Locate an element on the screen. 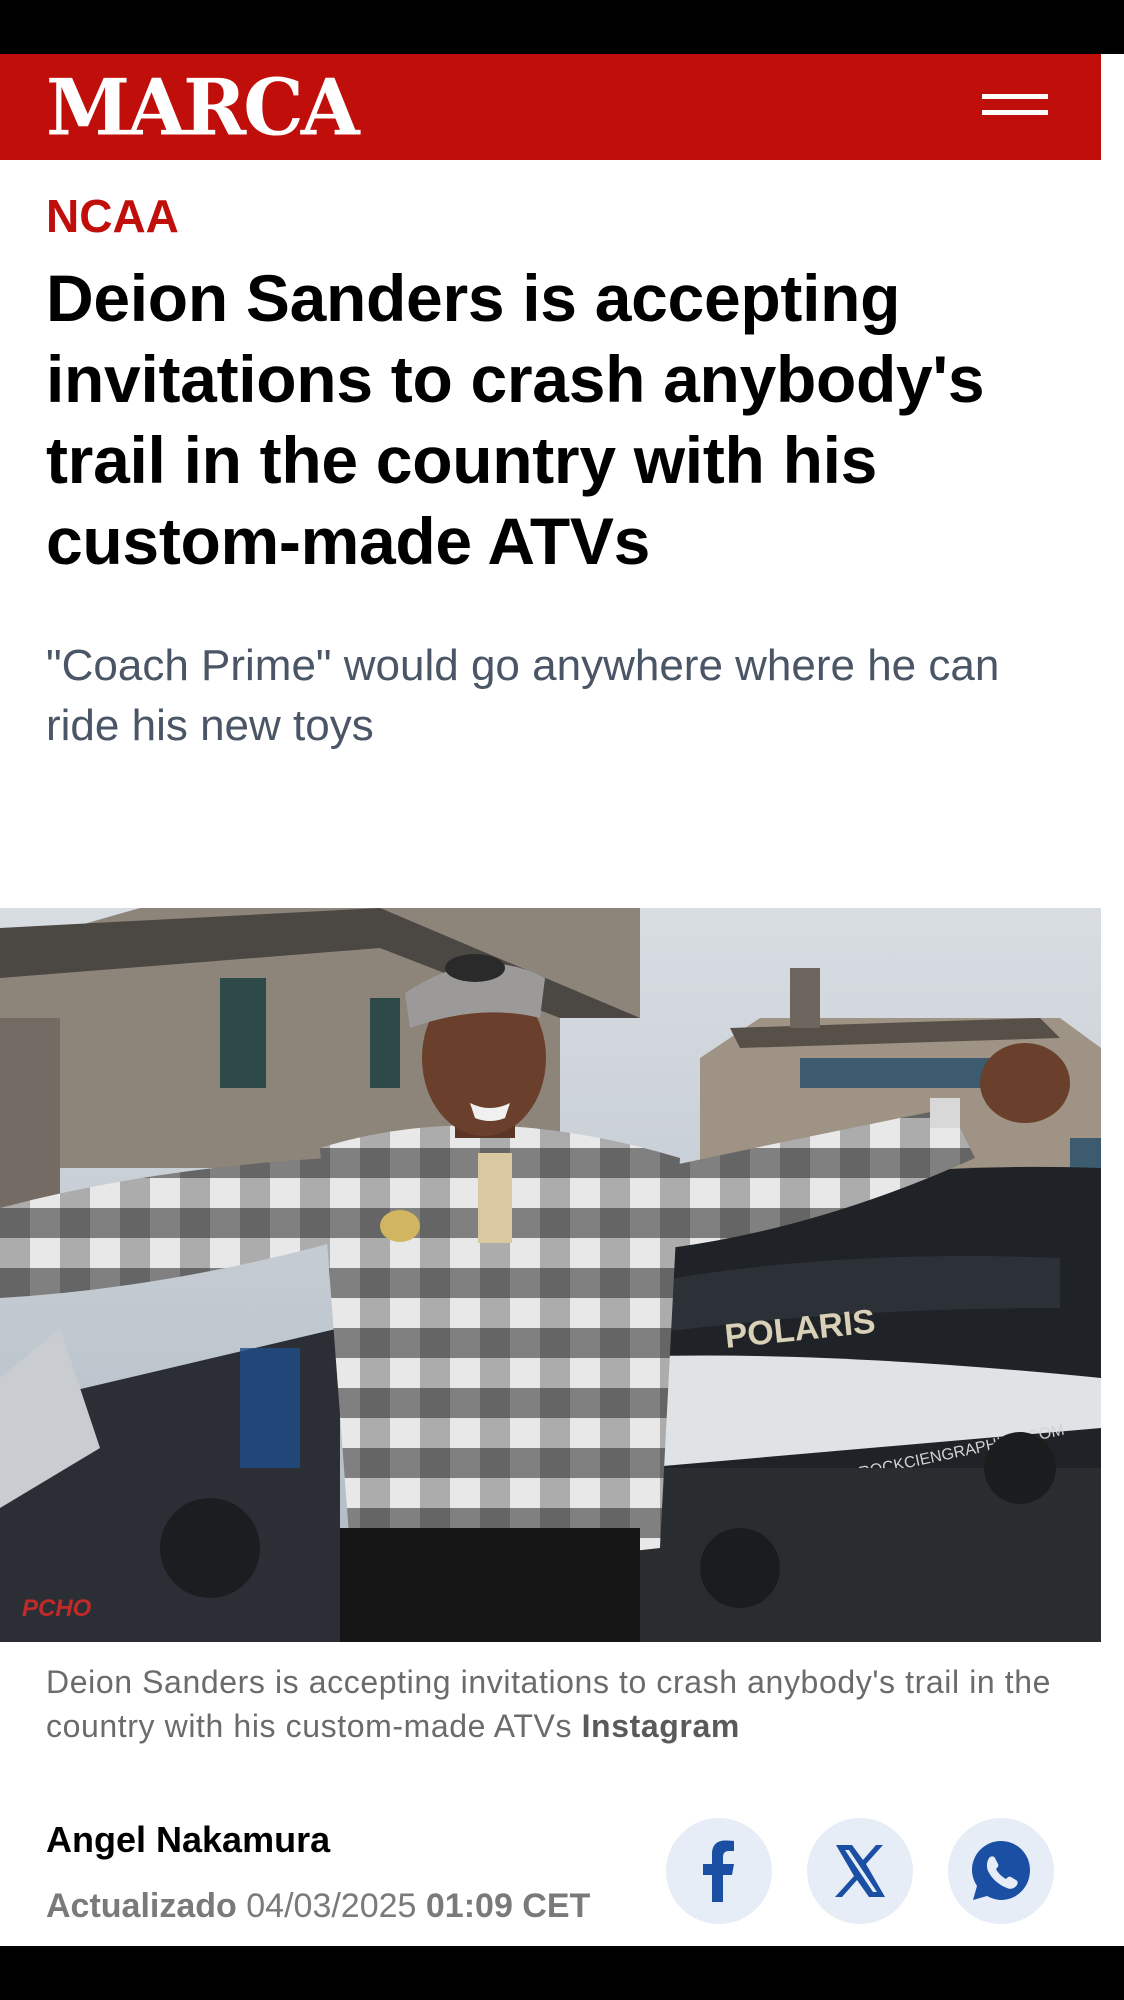  updated-timestamp: Actualizado 04/03/2025 01:09 CET is located at coordinates (318, 1906).